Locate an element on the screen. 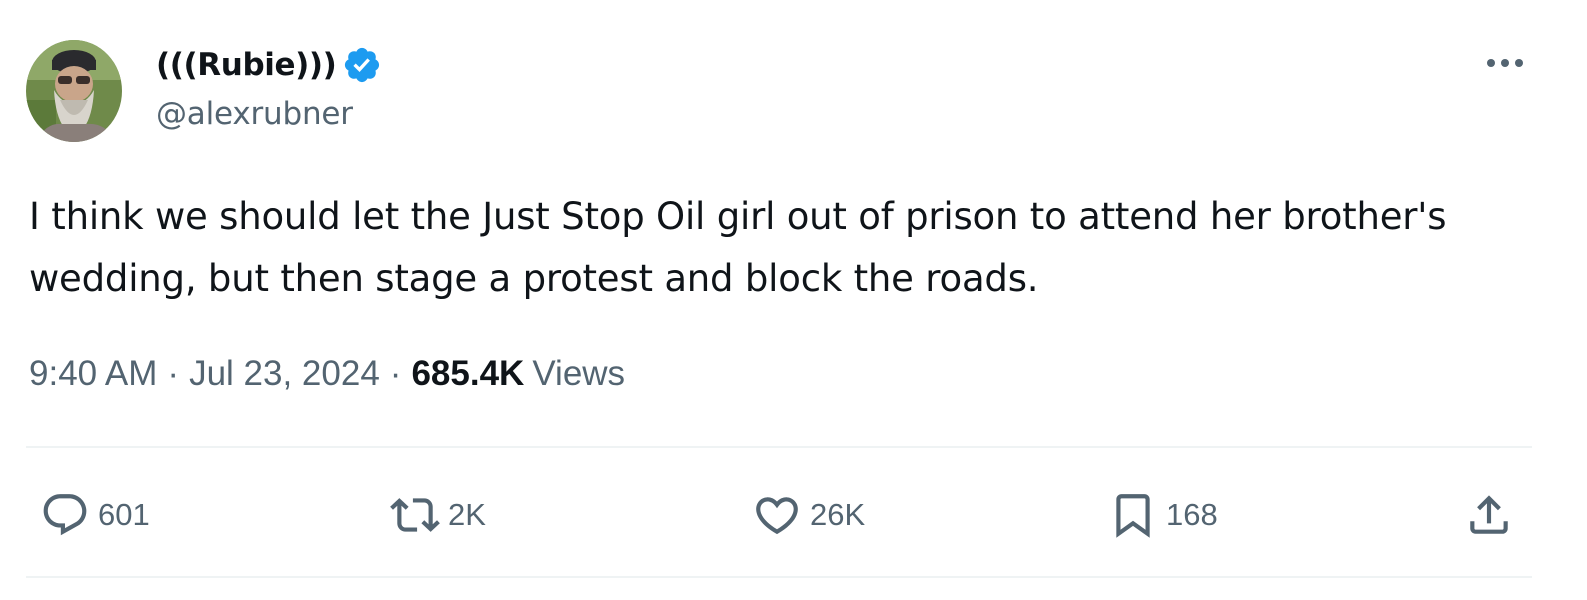  author-info: (((Rubie))) @alexrubner is located at coordinates (269, 86).